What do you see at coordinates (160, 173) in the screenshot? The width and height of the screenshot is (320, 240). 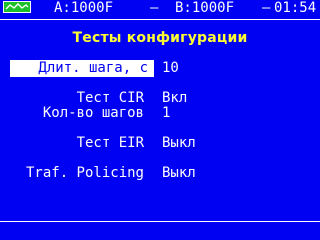 I see `setting-row-traffic-policing: Traf. Policing Выкл` at bounding box center [160, 173].